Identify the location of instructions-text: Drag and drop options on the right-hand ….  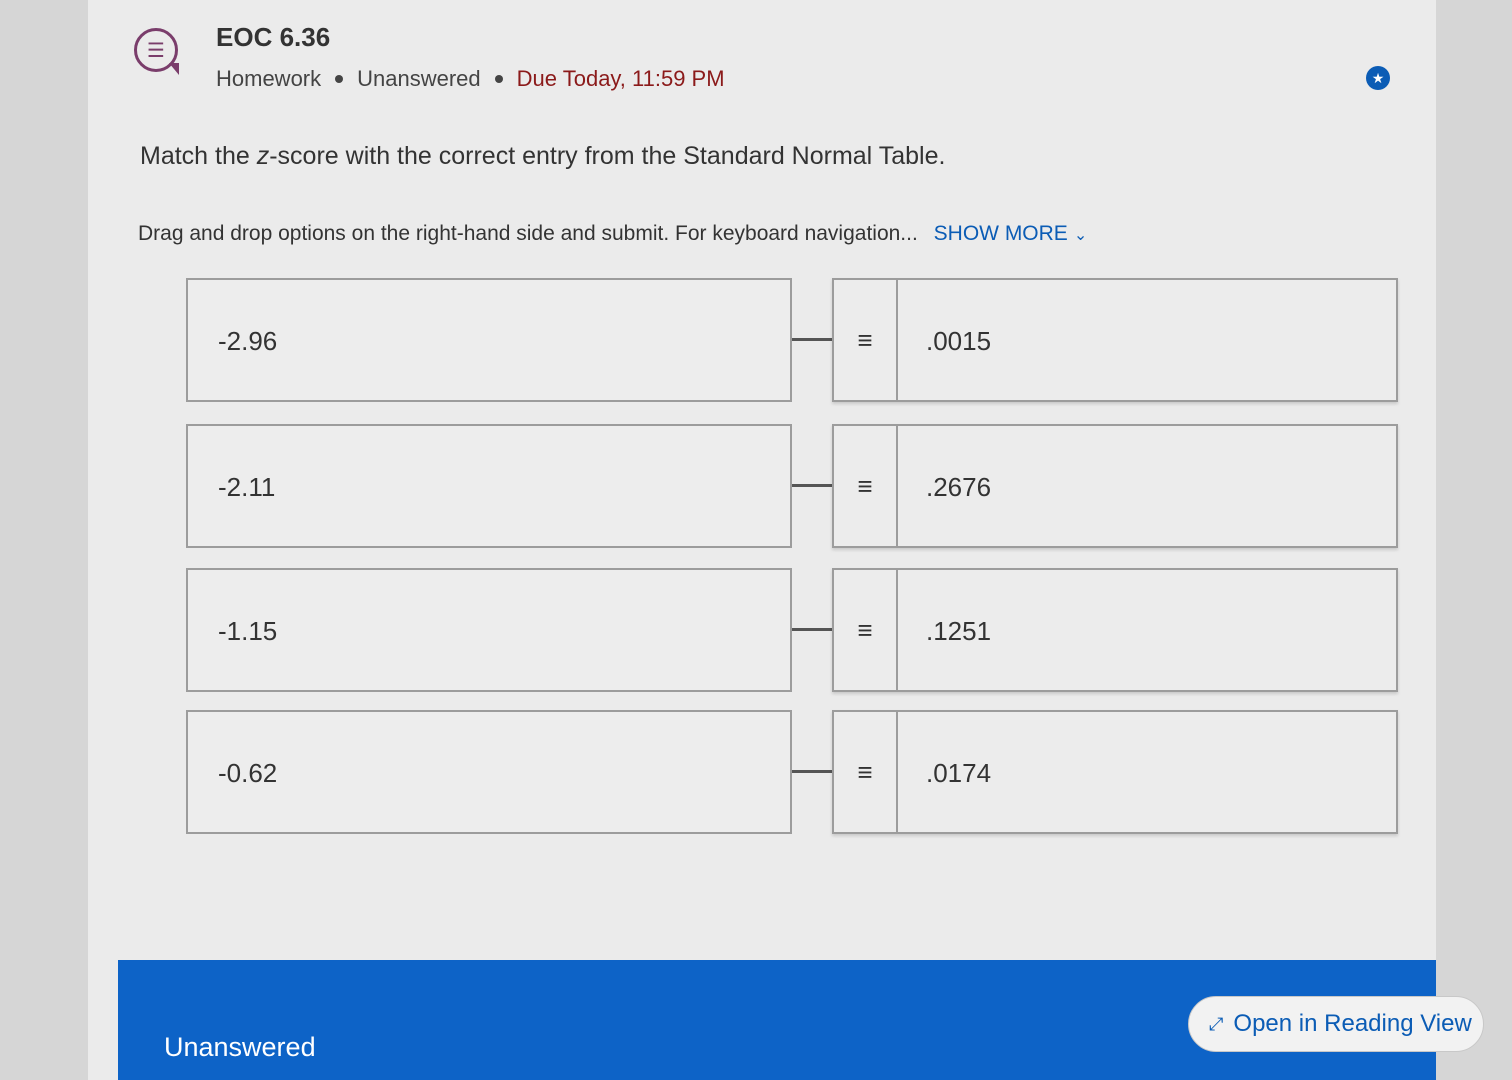
(528, 233).